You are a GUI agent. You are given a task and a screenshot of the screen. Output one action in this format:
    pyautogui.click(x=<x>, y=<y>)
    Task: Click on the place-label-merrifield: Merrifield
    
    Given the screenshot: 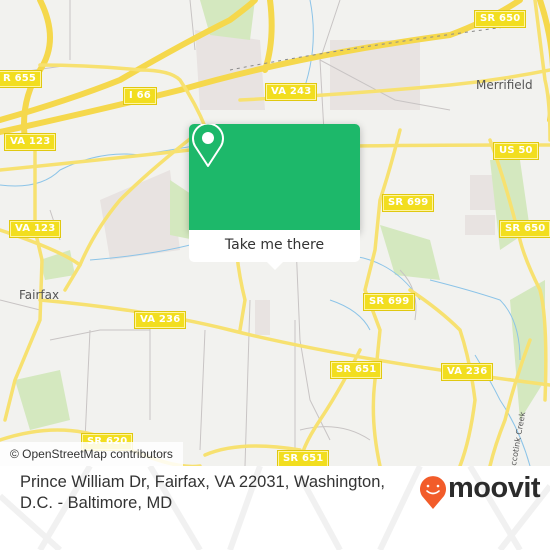 What is the action you would take?
    pyautogui.click(x=504, y=85)
    